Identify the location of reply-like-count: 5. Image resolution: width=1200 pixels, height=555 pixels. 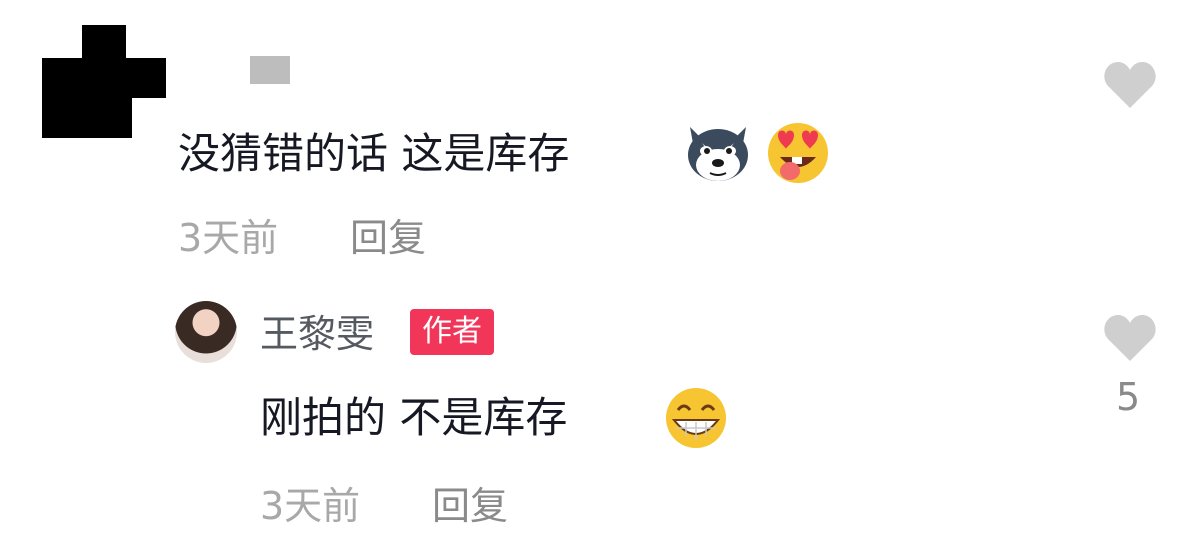
(1128, 397).